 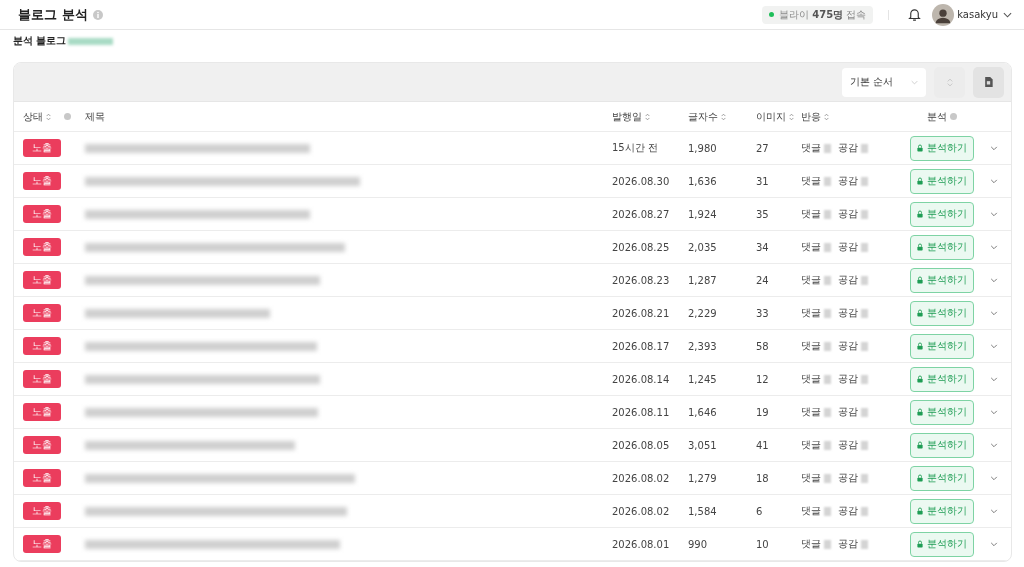 What do you see at coordinates (635, 148) in the screenshot?
I see `table-cell: 15시간 전` at bounding box center [635, 148].